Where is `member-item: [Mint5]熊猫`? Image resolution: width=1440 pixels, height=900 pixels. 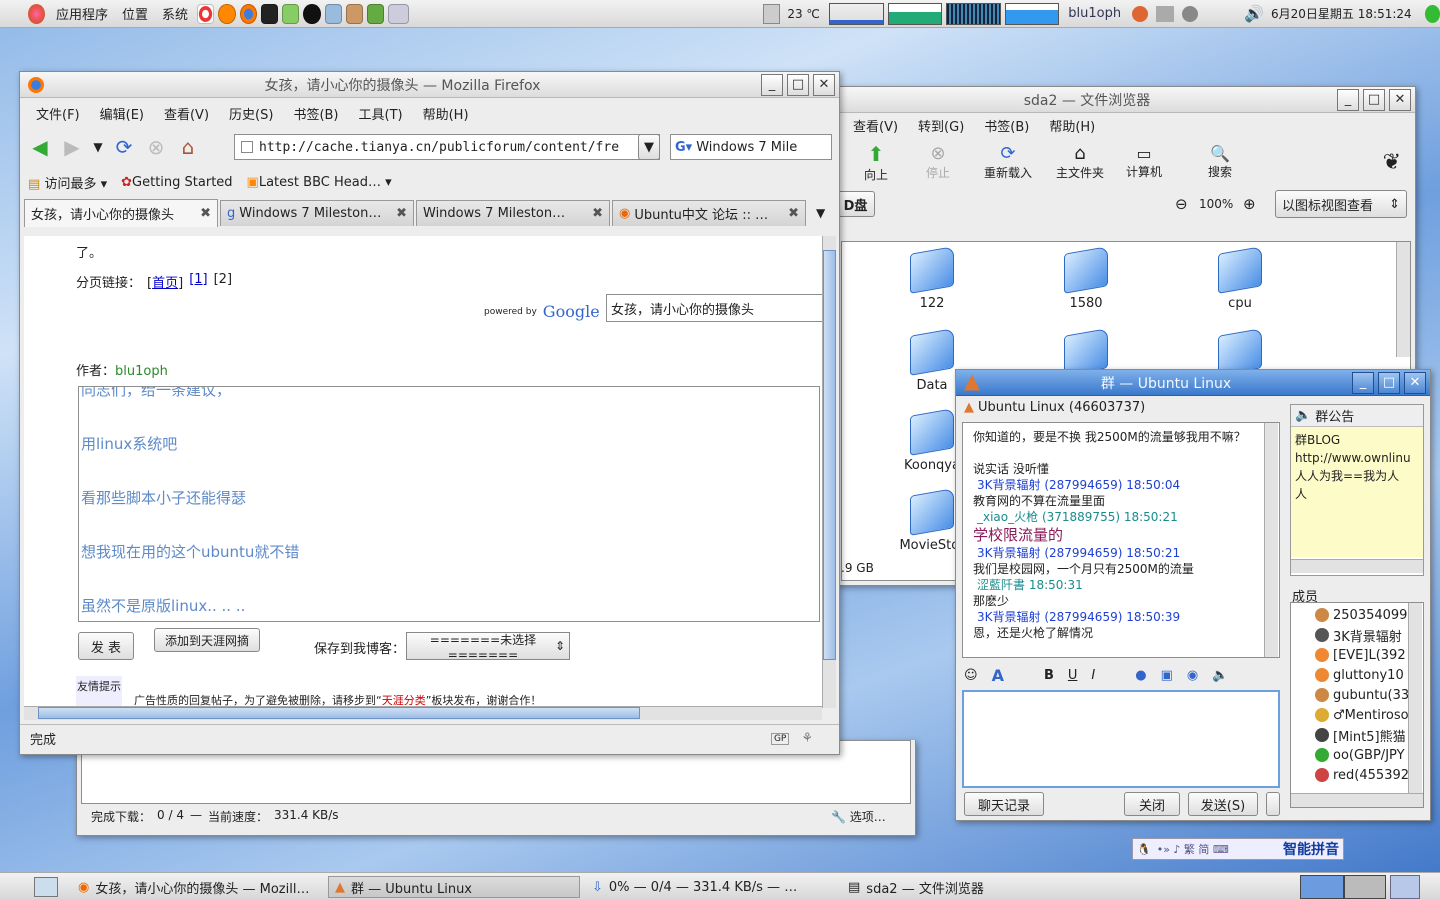
member-item: [Mint5]熊猫 is located at coordinates (1369, 735).